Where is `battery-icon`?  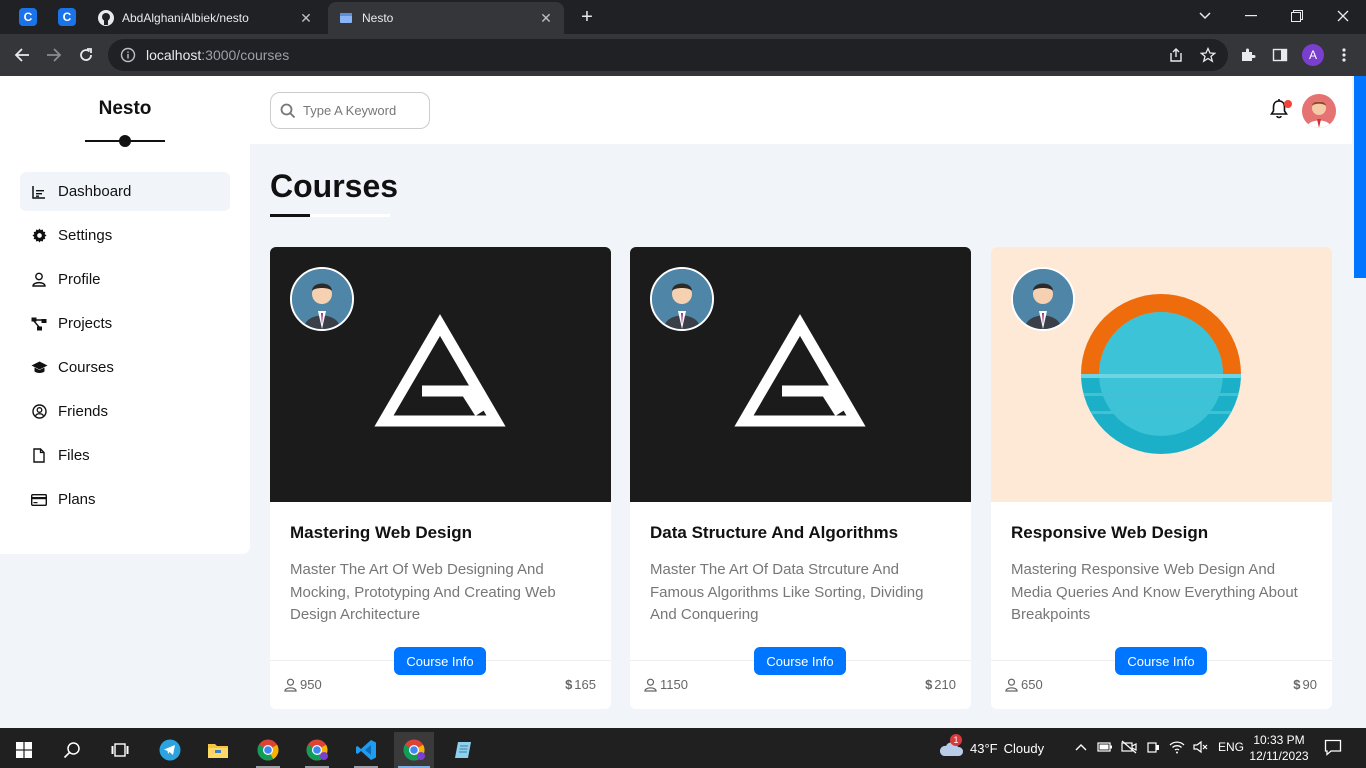
battery-icon is located at coordinates (1105, 747).